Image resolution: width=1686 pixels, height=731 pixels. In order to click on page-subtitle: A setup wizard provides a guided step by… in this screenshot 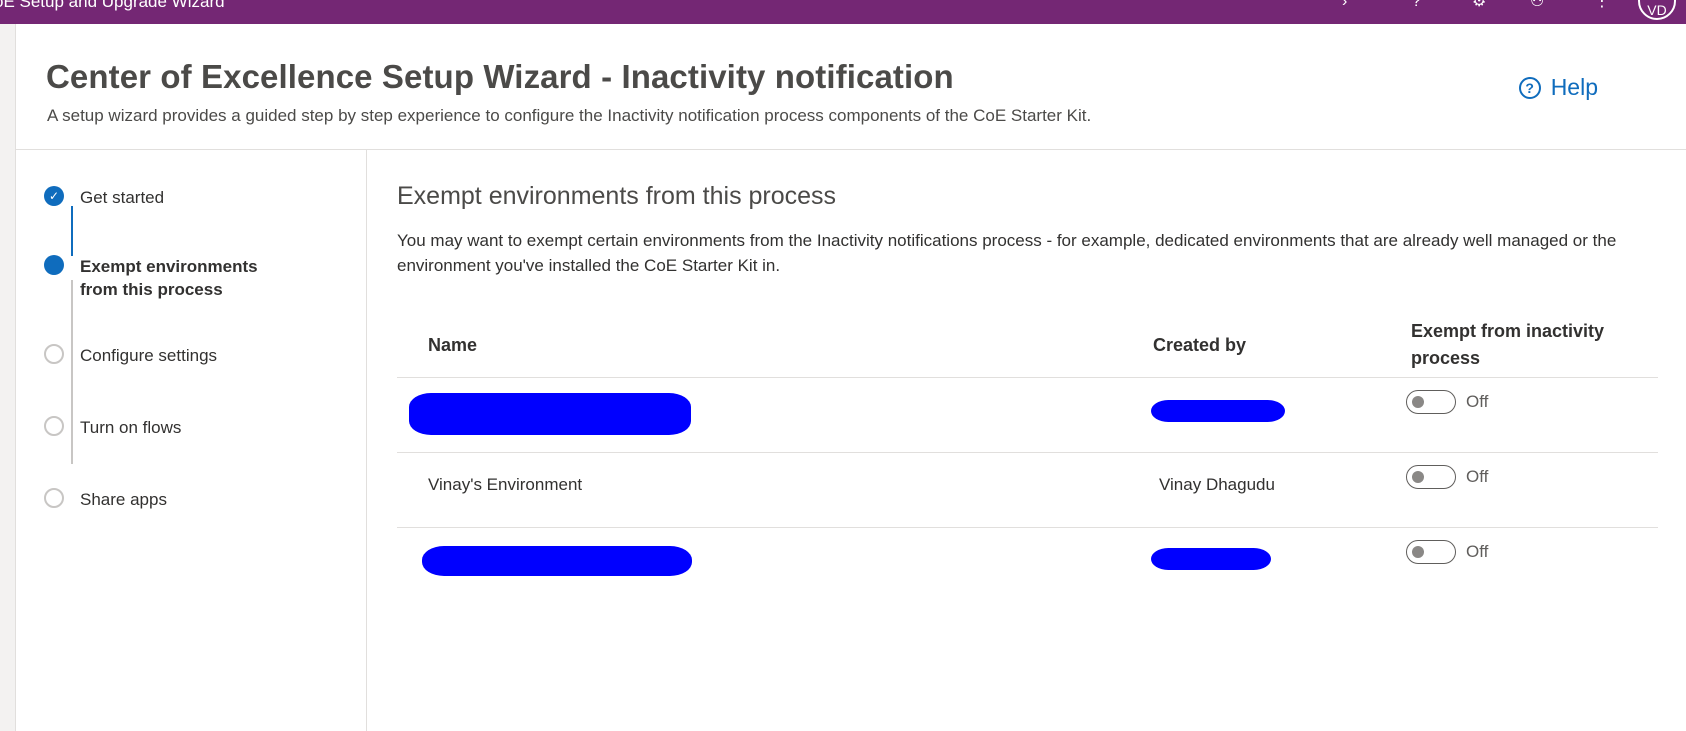, I will do `click(569, 115)`.